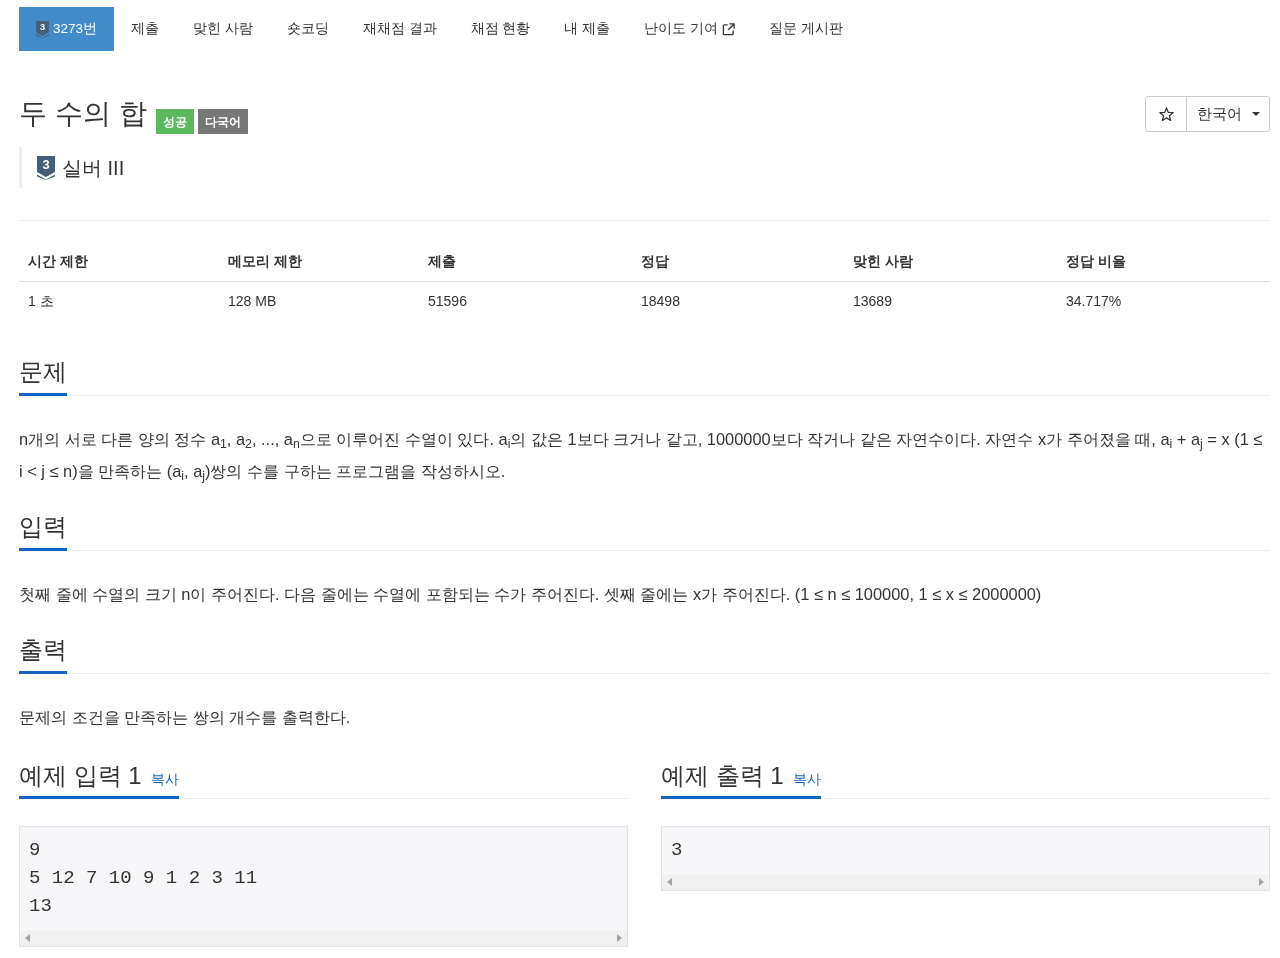  Describe the element at coordinates (222, 121) in the screenshot. I see `status-label: 다국어` at that location.